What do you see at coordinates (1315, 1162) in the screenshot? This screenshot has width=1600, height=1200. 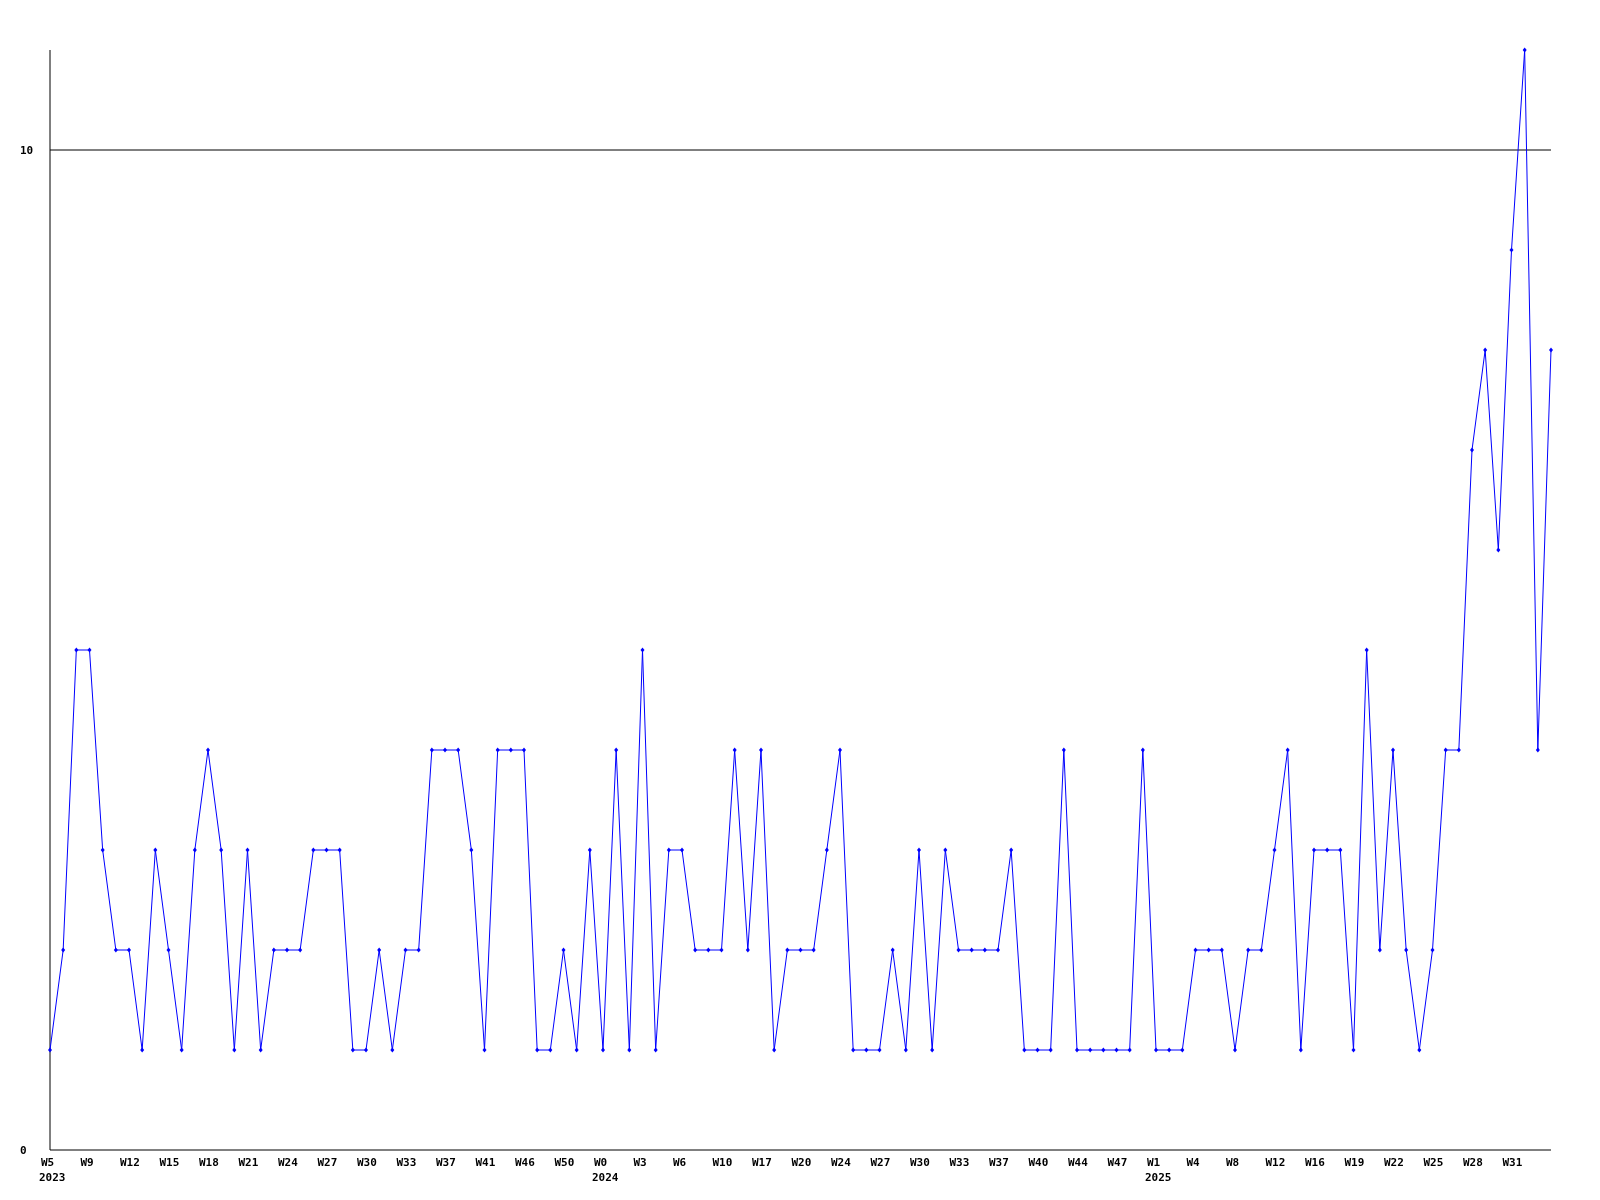 I see `axis-label: W16` at bounding box center [1315, 1162].